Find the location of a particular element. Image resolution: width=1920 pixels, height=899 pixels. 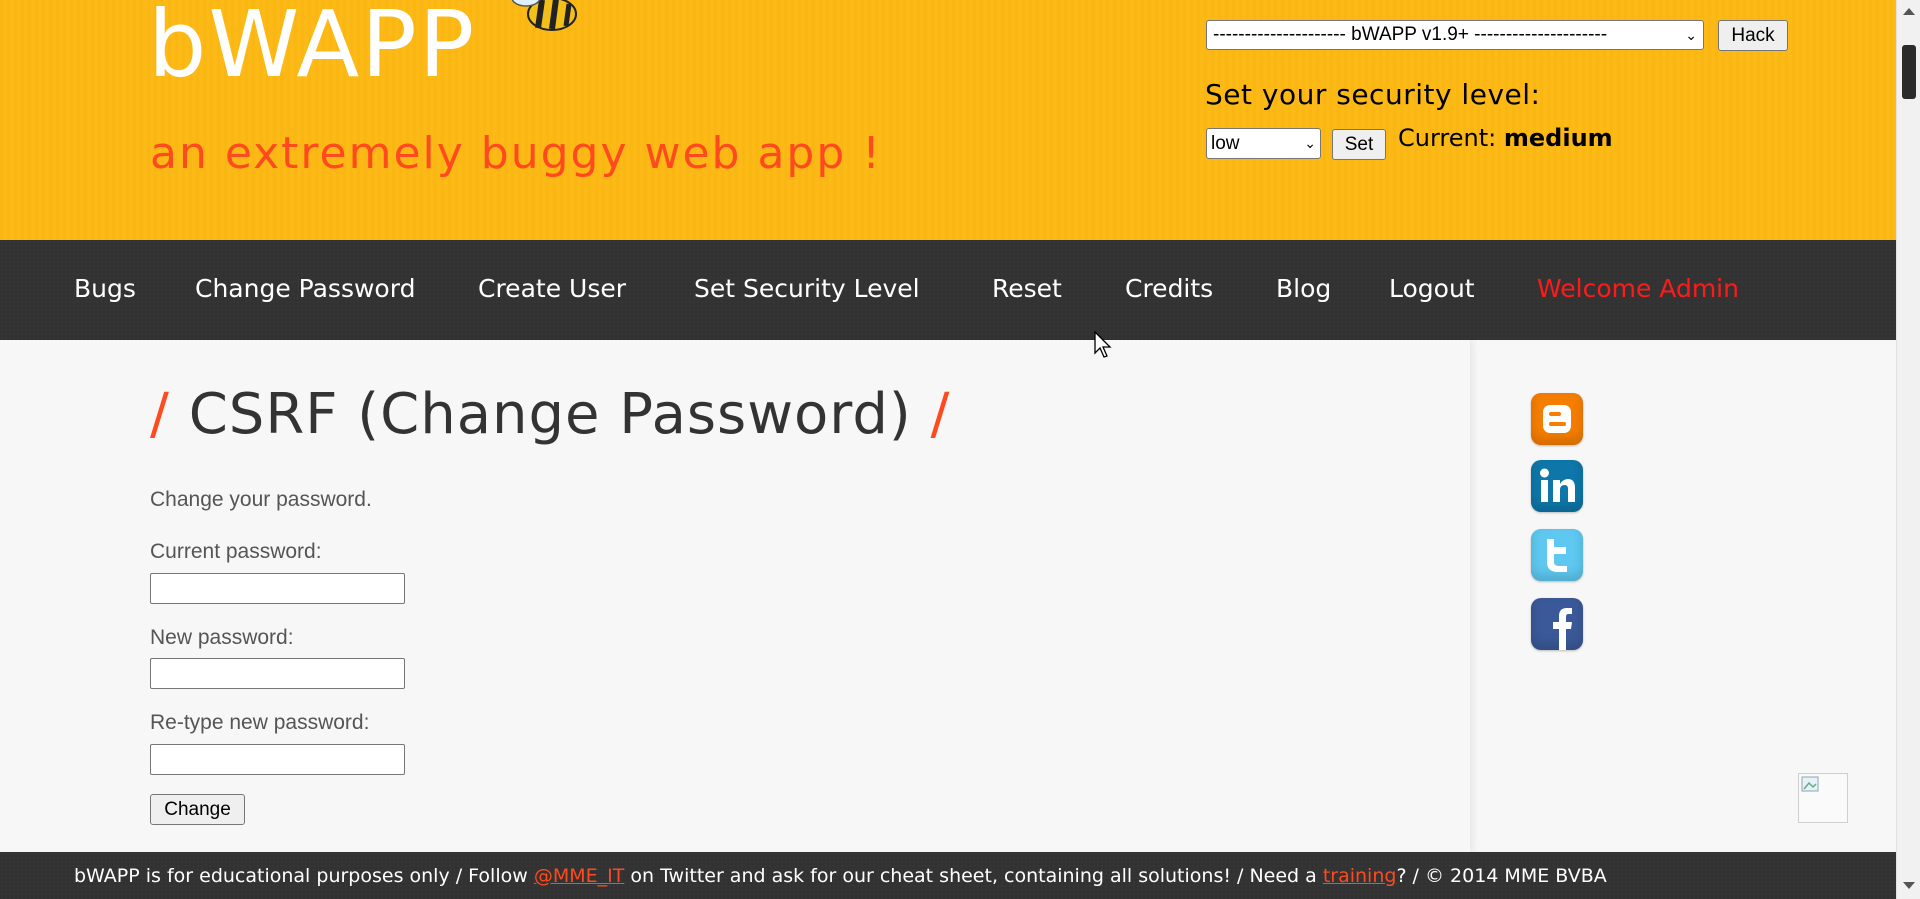

twitter-icon is located at coordinates (1557, 555).